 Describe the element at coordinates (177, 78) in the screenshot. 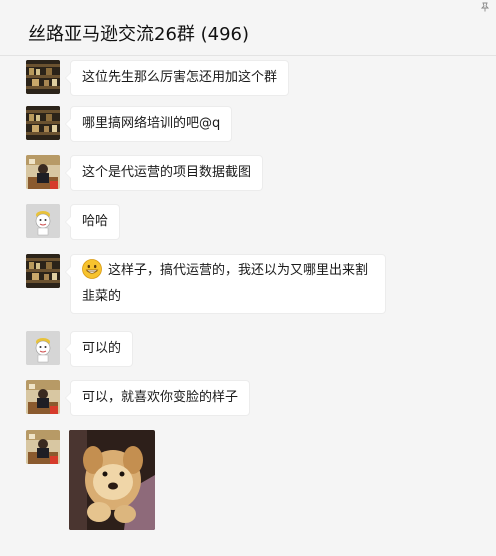

I see `message-bubble: 这位先生那么厉害怎还用加这个群` at that location.